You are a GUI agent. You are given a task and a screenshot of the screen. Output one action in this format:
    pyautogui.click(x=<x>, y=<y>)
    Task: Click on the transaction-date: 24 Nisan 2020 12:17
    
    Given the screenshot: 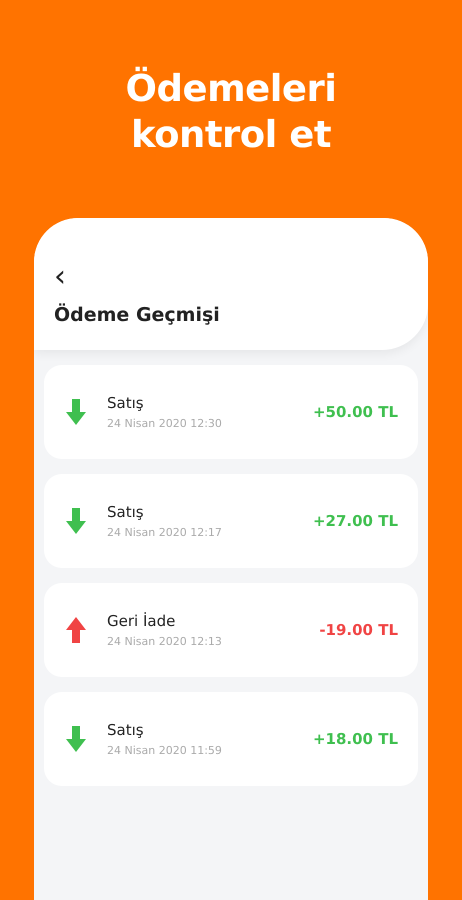 What is the action you would take?
    pyautogui.click(x=165, y=532)
    